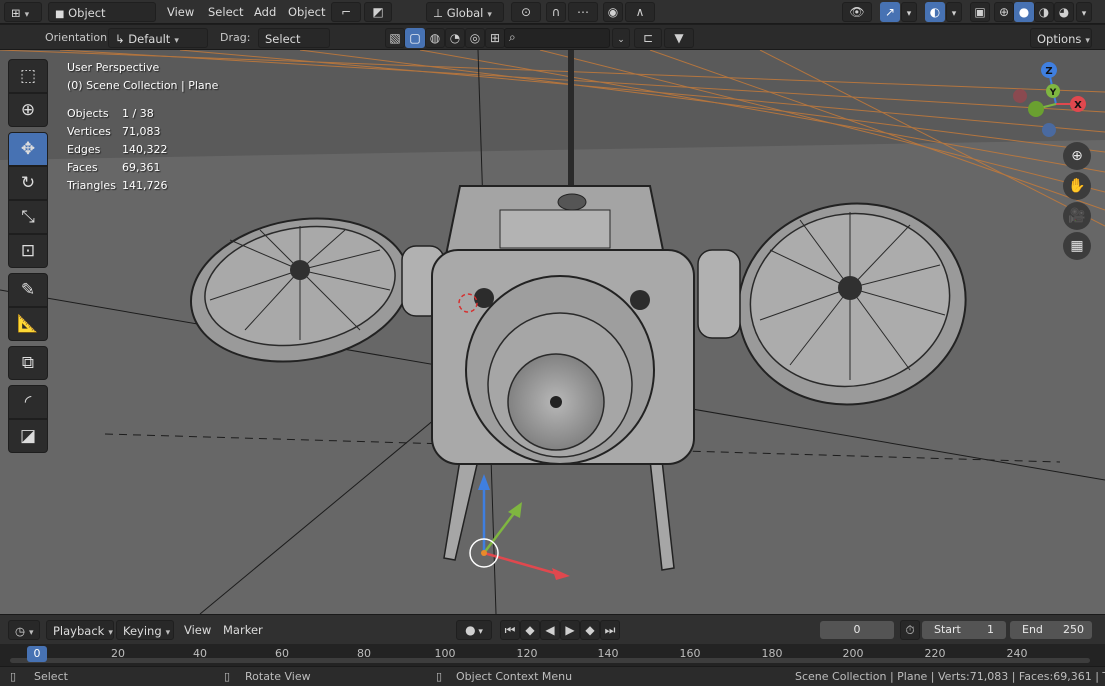 This screenshot has height=686, width=1105. What do you see at coordinates (1077, 186) in the screenshot?
I see `pan-view-button: ✋` at bounding box center [1077, 186].